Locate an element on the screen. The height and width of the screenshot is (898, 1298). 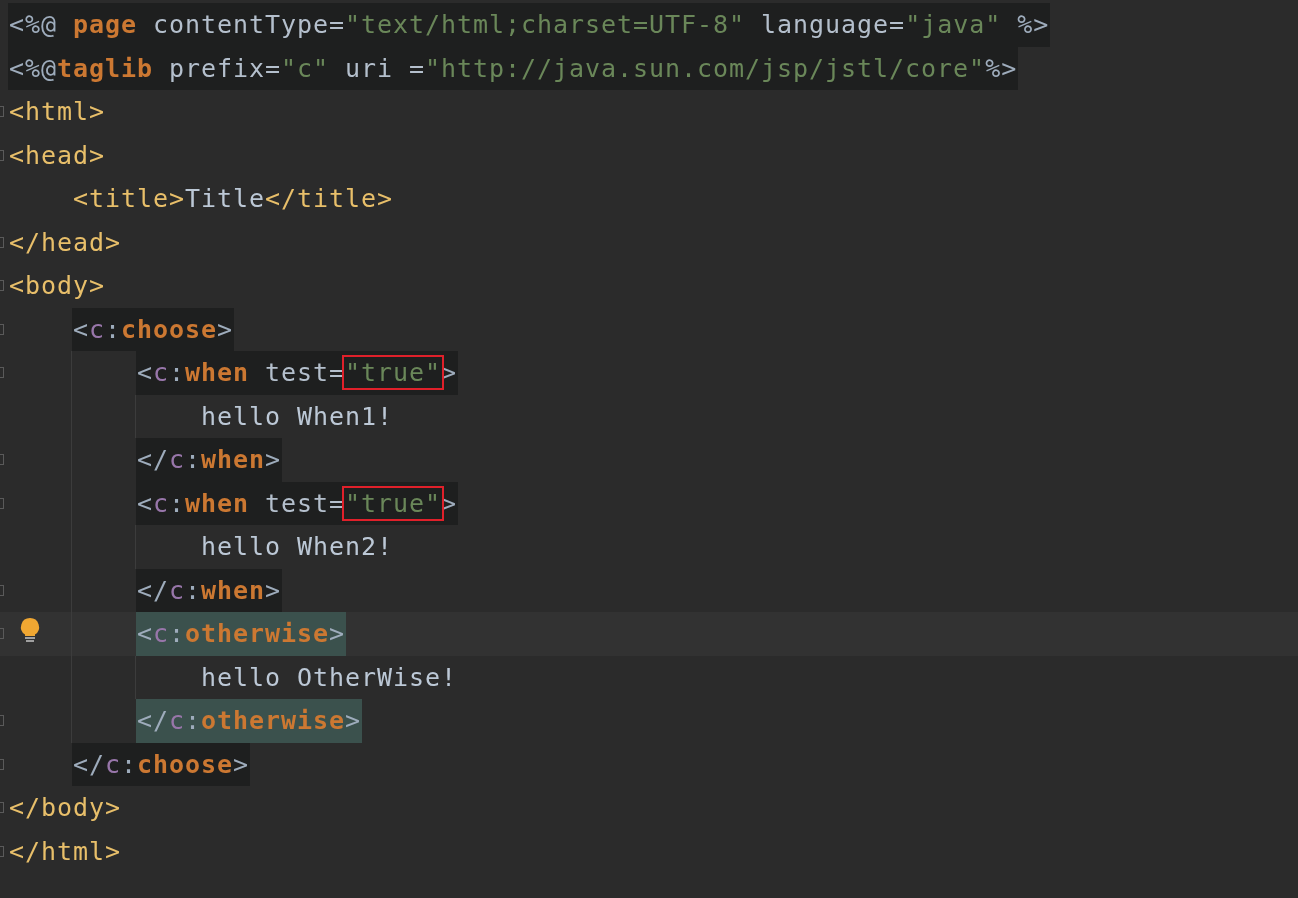
code-line: hello When1! is located at coordinates (297, 416).